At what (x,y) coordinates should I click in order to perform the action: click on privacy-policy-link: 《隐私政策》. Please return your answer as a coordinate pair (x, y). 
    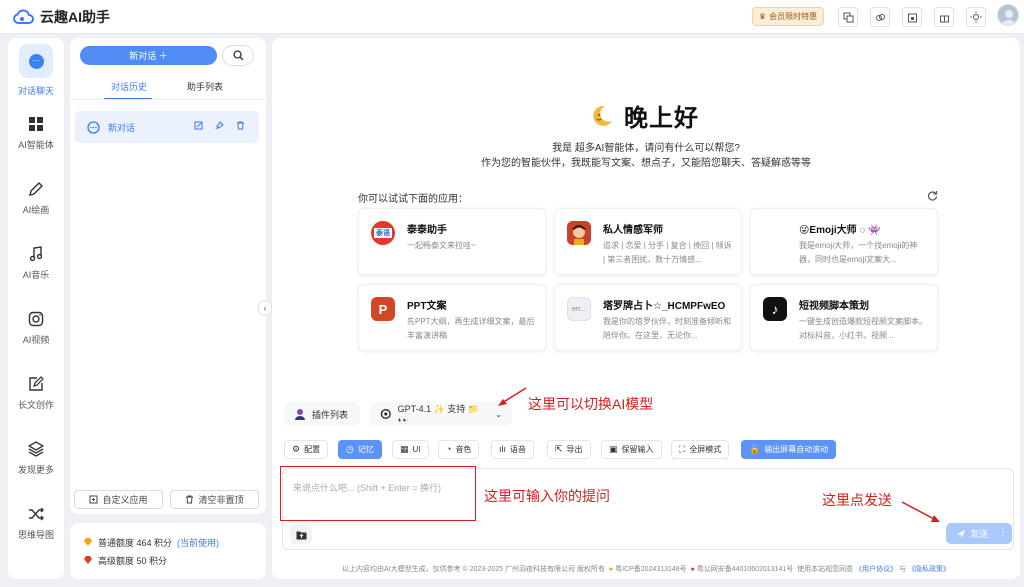
    Looking at the image, I should click on (929, 569).